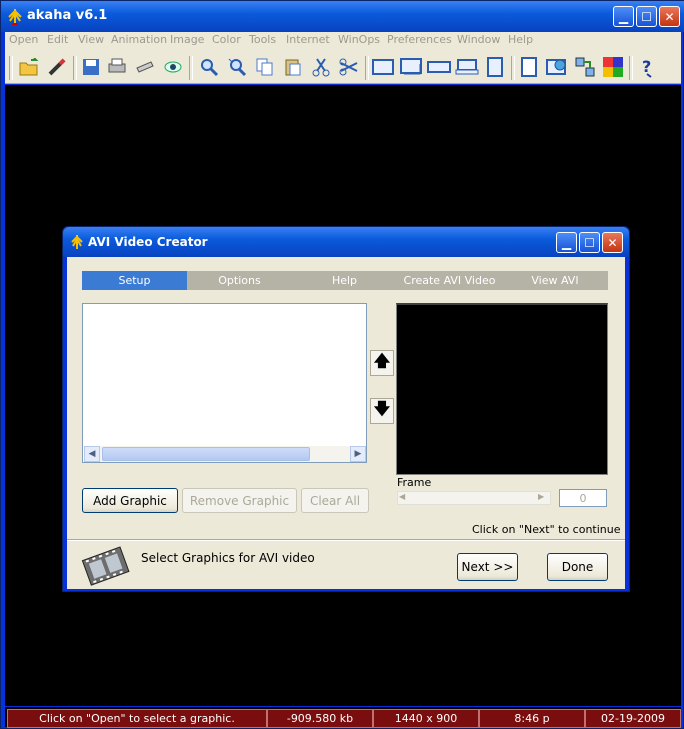 This screenshot has width=684, height=729. I want to click on dialog-close-button: ✕, so click(612, 242).